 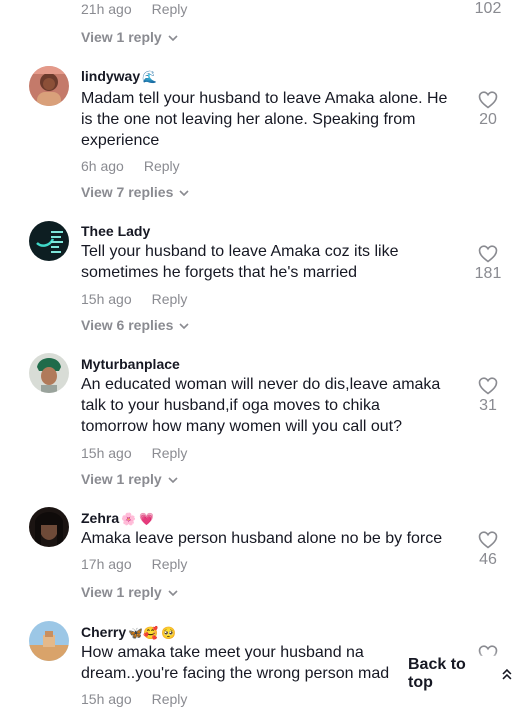 I want to click on like-count: 102, so click(x=488, y=8).